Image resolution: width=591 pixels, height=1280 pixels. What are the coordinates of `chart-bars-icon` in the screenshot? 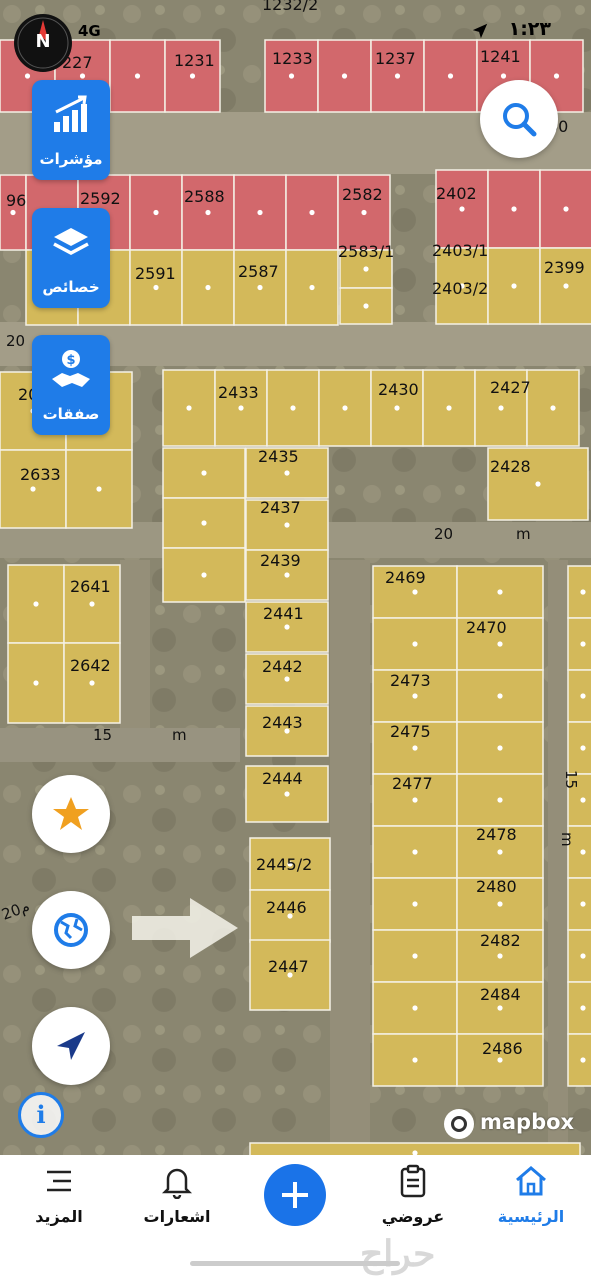 It's located at (70, 113).